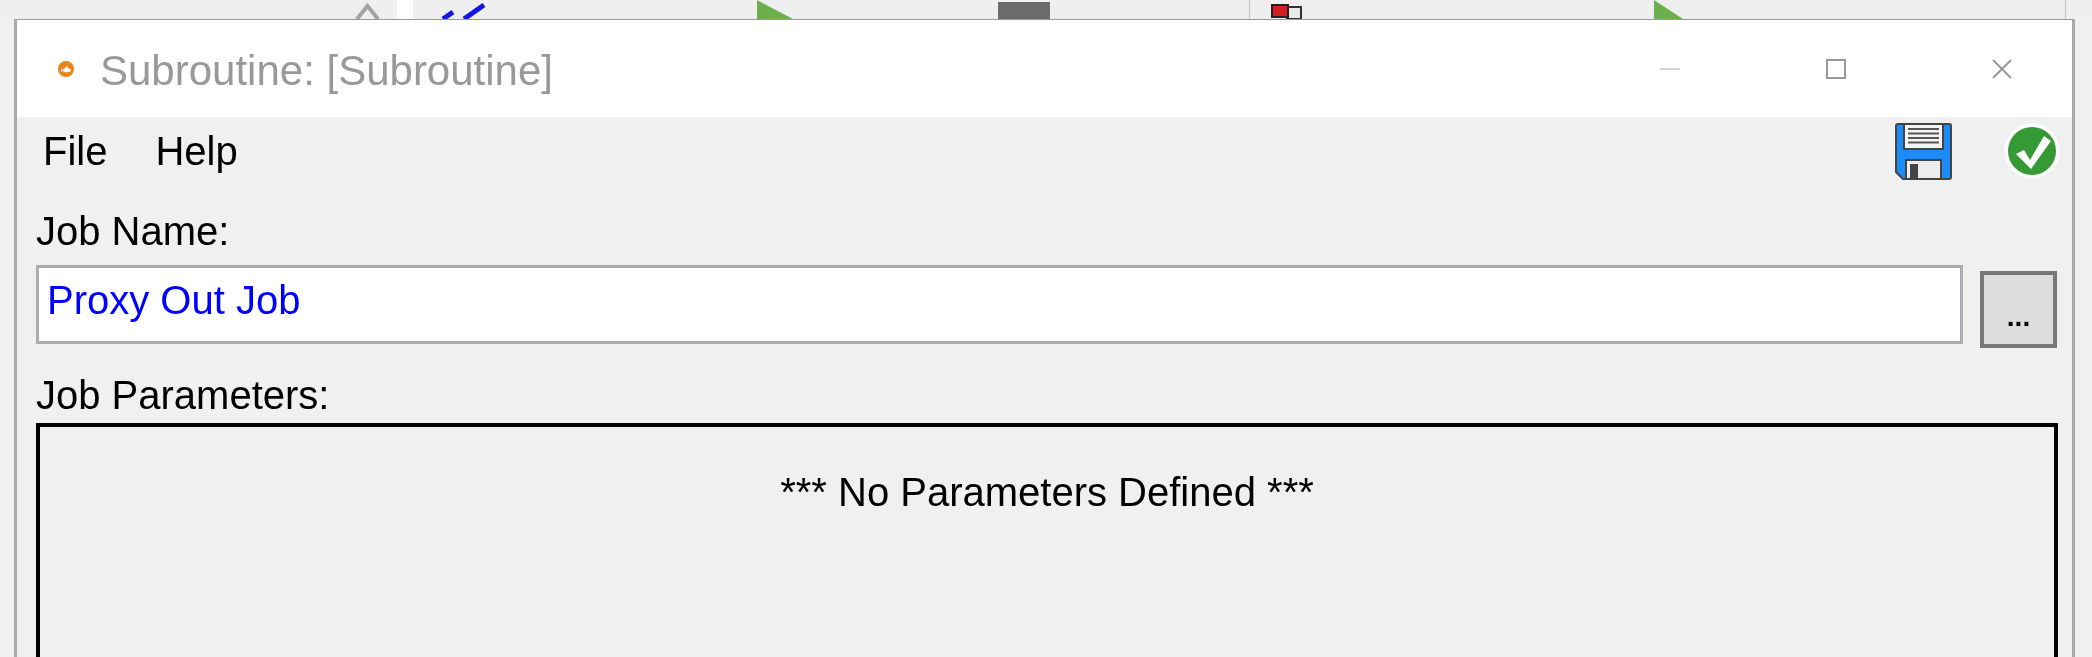  I want to click on empty-message: *** No Parameters Defined ***, so click(1047, 492).